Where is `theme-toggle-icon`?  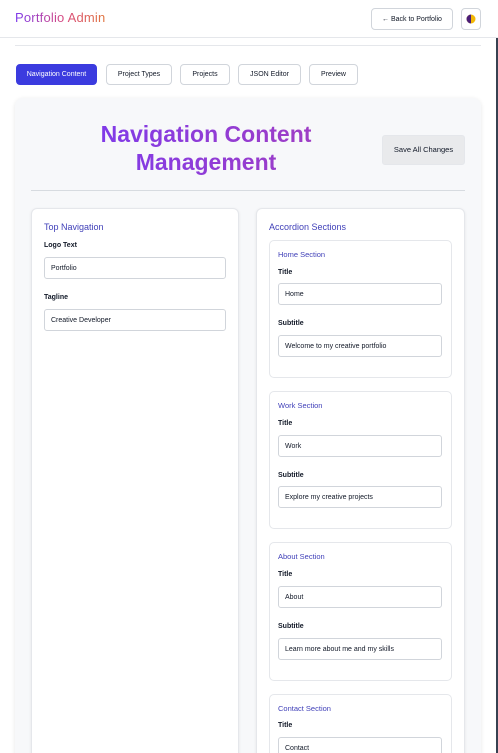
theme-toggle-icon is located at coordinates (471, 19).